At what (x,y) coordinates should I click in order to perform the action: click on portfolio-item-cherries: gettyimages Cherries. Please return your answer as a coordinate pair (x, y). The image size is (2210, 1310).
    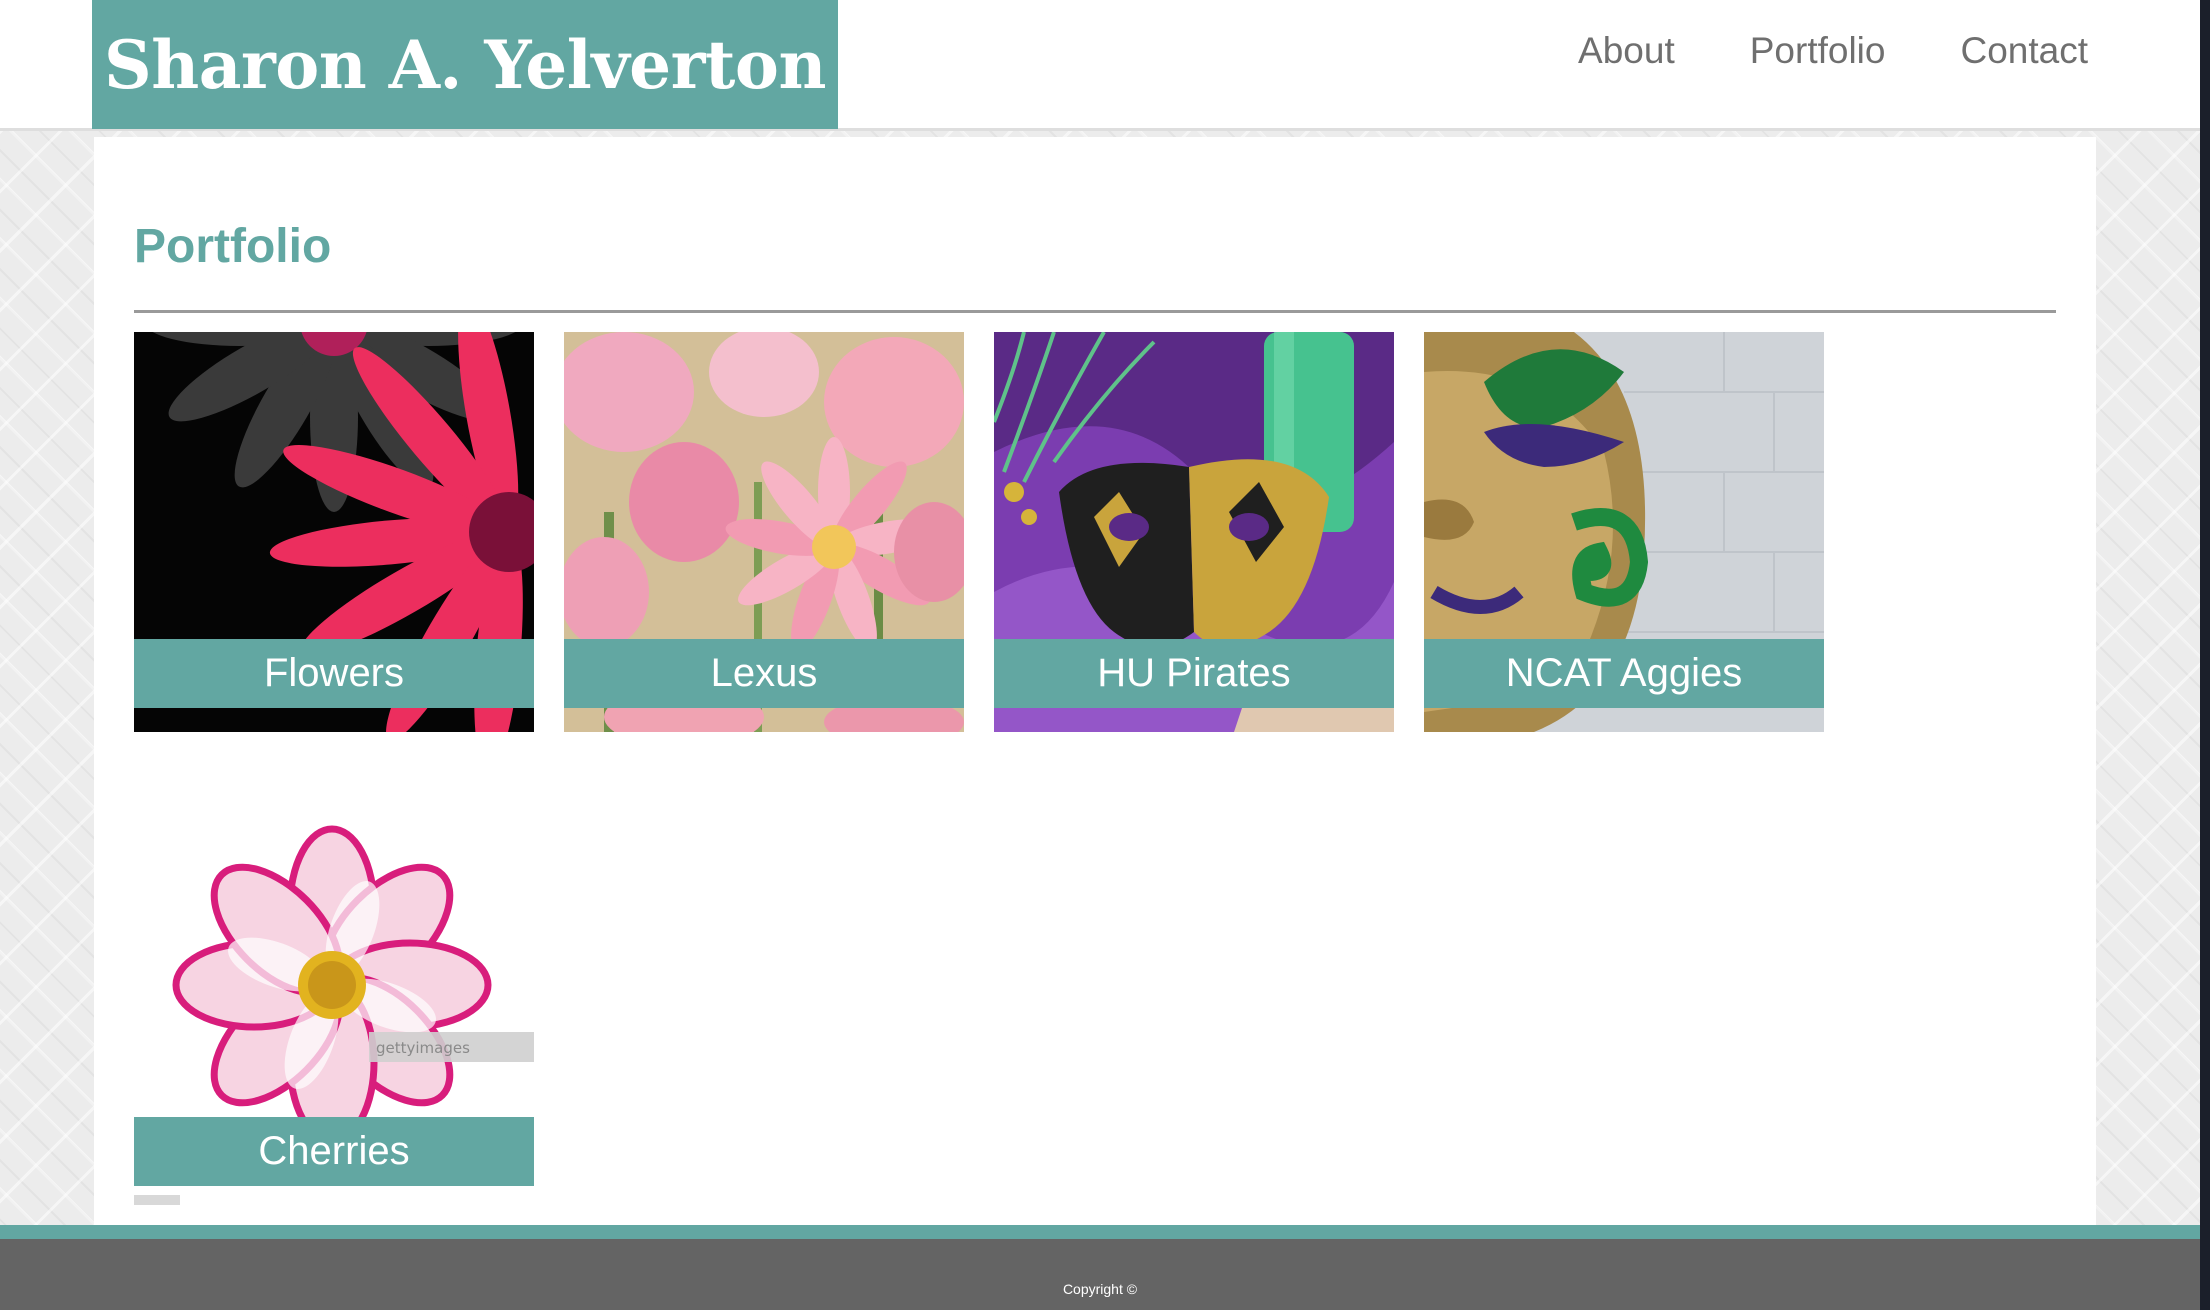
    Looking at the image, I should click on (334, 1010).